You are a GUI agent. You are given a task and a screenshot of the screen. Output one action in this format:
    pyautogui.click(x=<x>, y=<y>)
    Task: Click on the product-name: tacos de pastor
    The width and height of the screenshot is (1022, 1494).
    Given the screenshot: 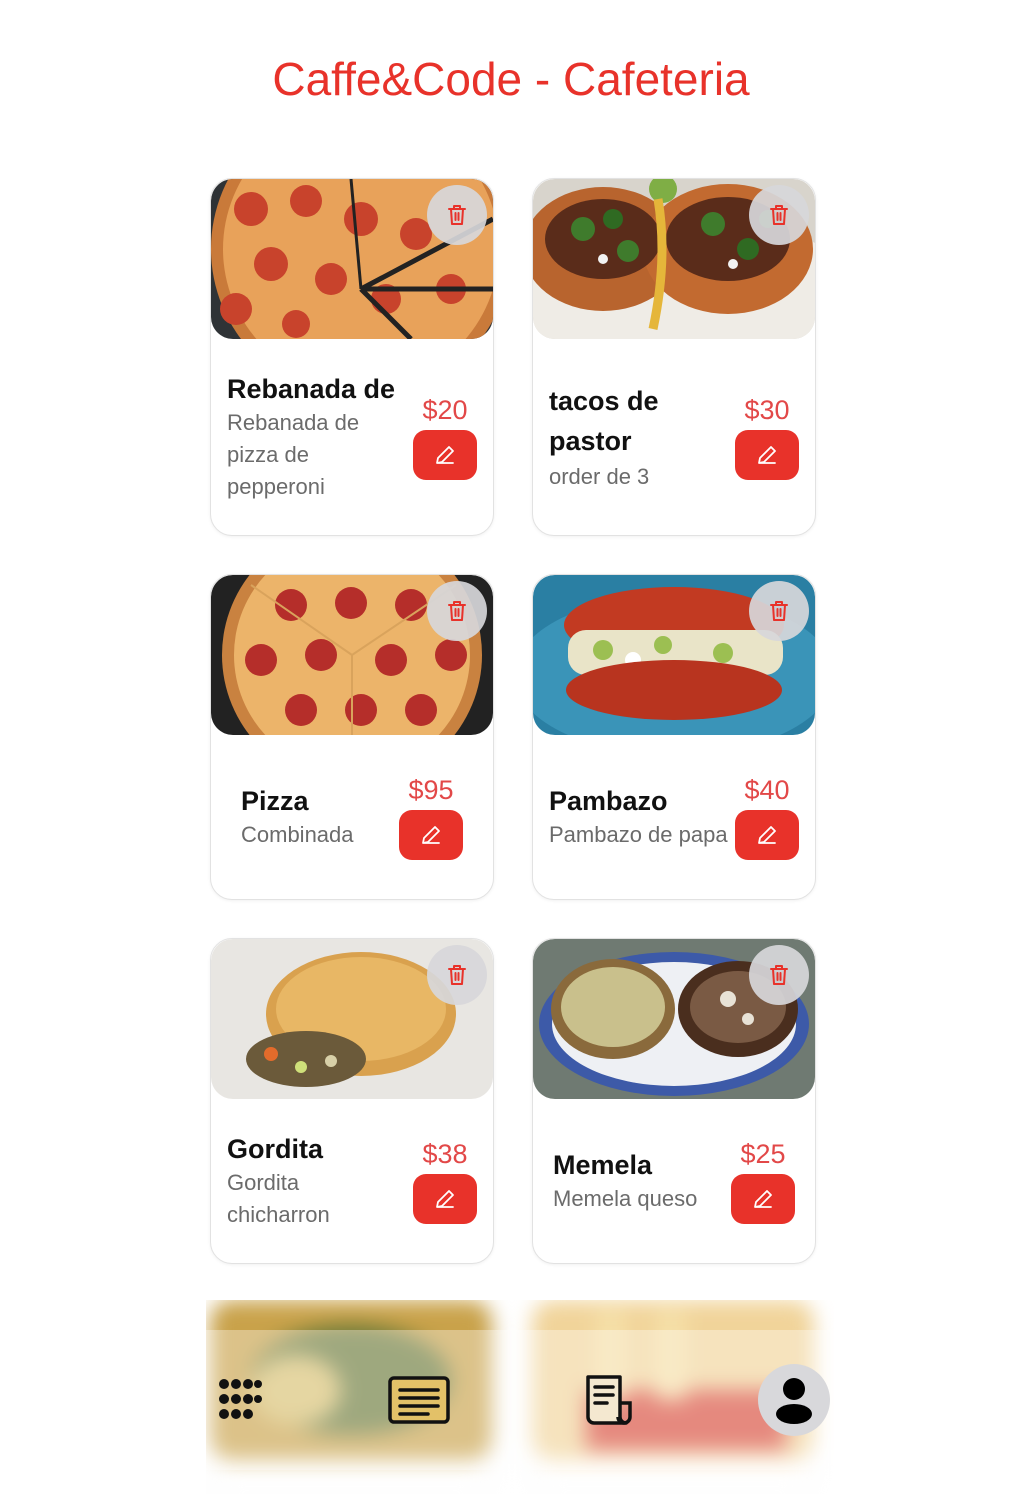 What is the action you would take?
    pyautogui.click(x=604, y=421)
    